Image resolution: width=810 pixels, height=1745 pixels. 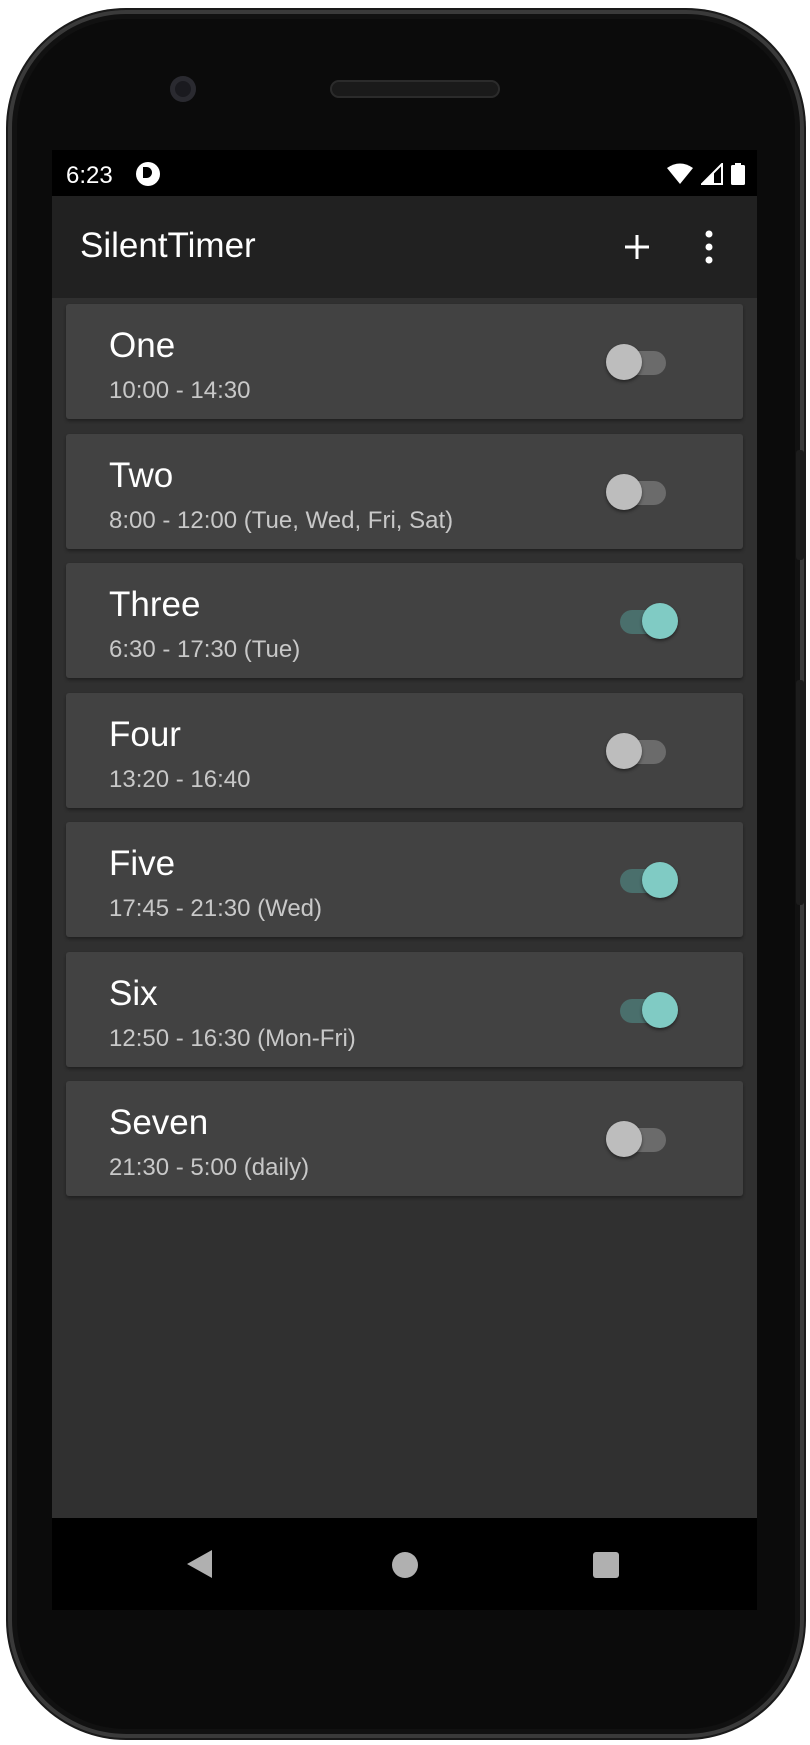 I want to click on timer-card-two: Two 8:00 - 12:00 (Tue, Wed, Fri, Sat), so click(x=404, y=491).